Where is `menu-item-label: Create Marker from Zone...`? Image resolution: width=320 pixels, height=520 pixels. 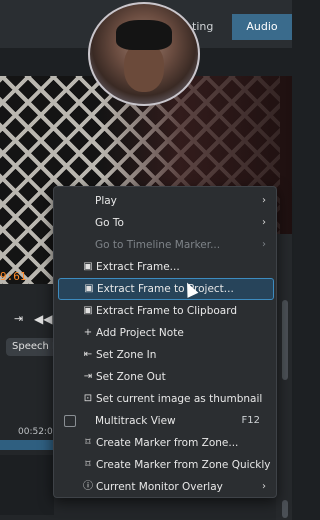
menu-item-label: Create Marker from Zone... is located at coordinates (167, 443).